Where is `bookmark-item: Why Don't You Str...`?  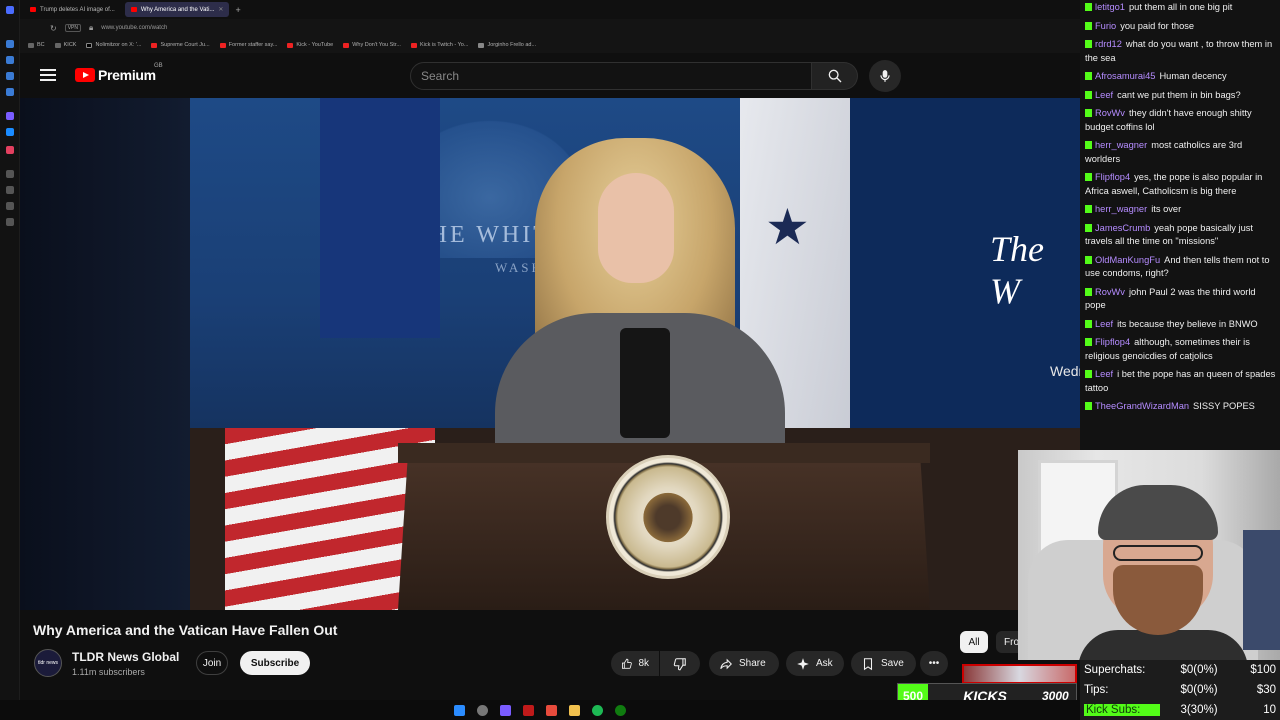 bookmark-item: Why Don't You Str... is located at coordinates (372, 45).